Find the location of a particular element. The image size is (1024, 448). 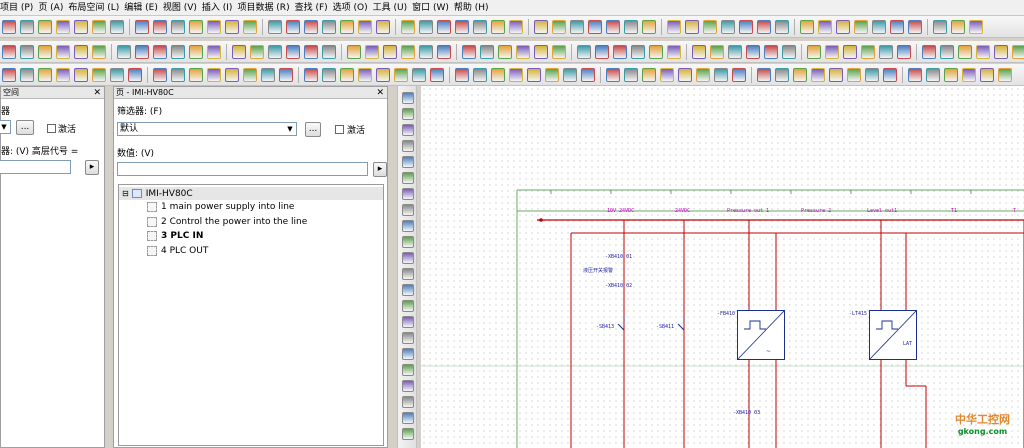

close-icon: ✕ is located at coordinates (97, 93).